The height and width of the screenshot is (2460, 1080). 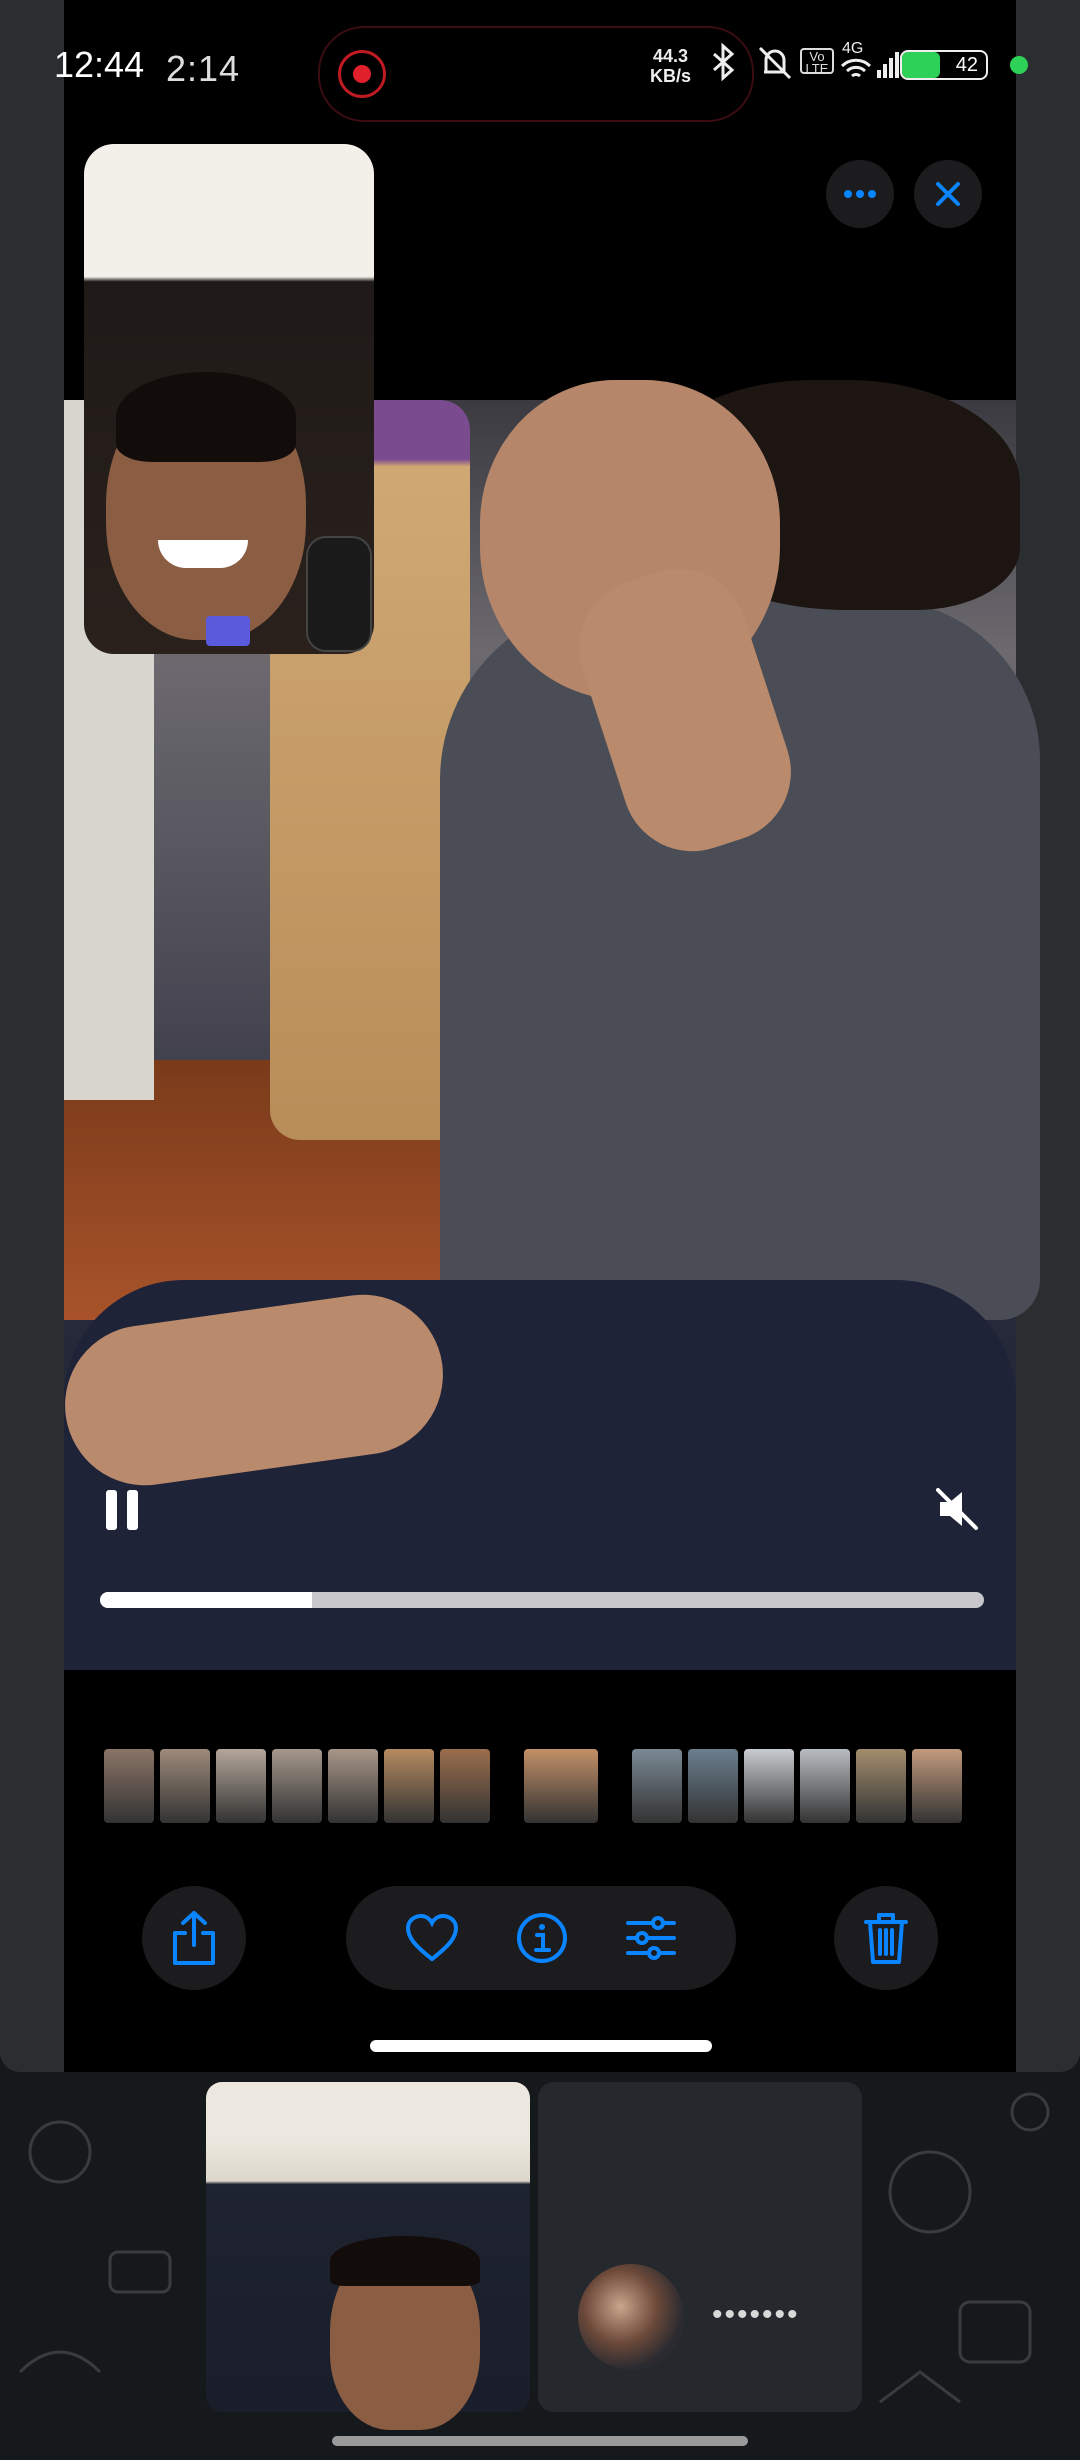 I want to click on trash-icon, so click(x=886, y=1938).